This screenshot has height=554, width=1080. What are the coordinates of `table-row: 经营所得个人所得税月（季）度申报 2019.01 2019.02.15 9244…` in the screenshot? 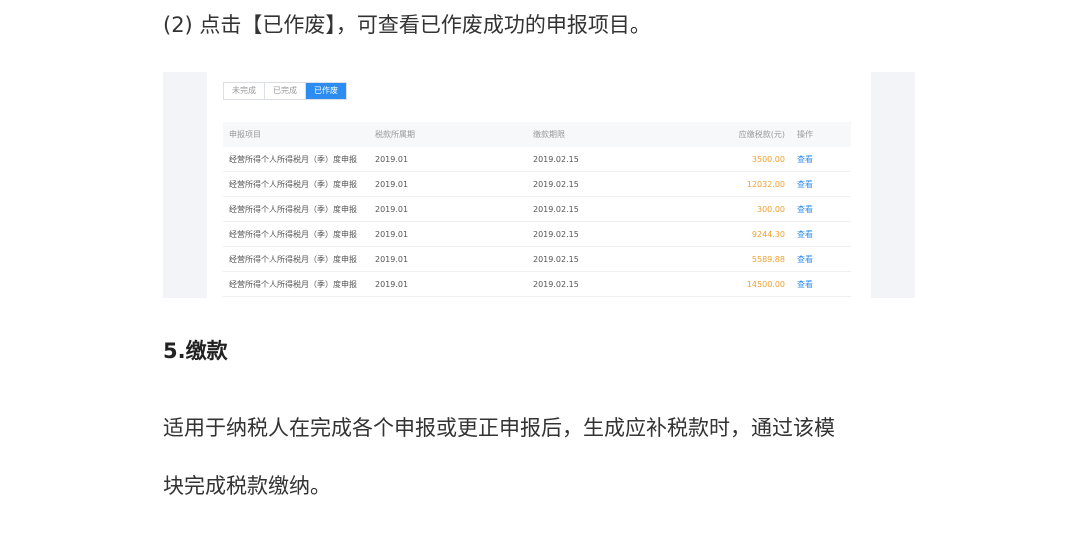 It's located at (537, 234).